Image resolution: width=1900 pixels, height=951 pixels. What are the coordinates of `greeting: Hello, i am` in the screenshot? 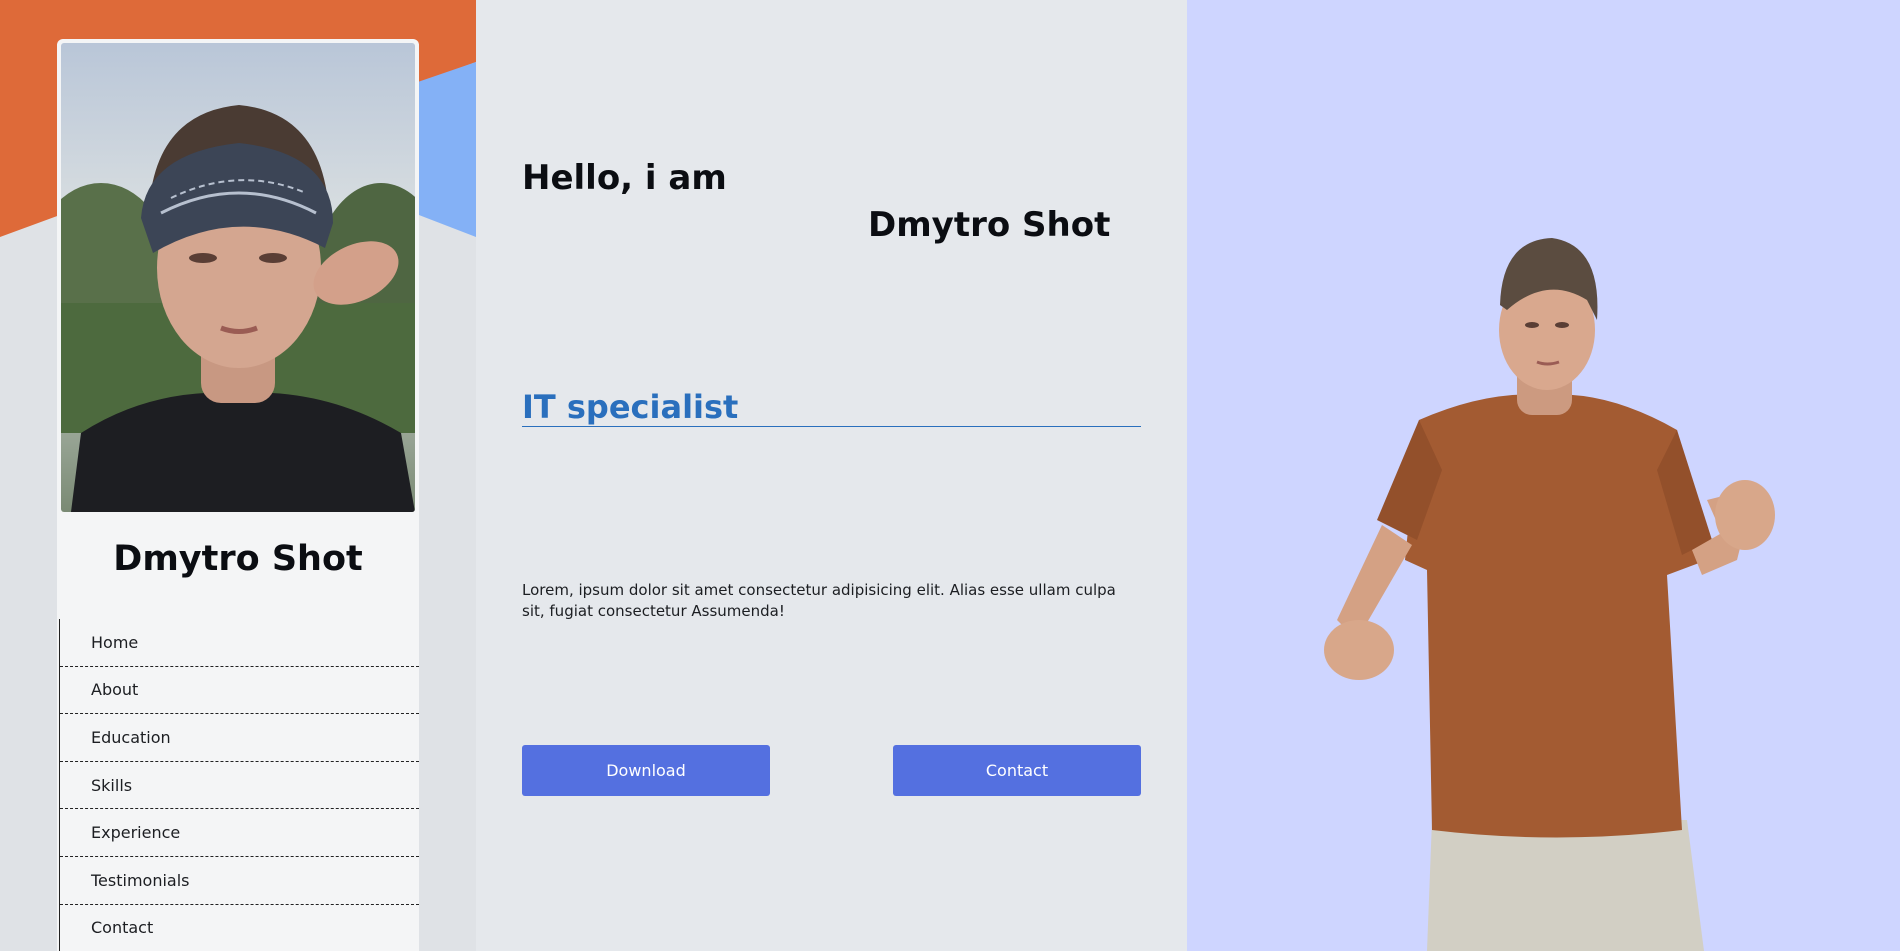 It's located at (624, 178).